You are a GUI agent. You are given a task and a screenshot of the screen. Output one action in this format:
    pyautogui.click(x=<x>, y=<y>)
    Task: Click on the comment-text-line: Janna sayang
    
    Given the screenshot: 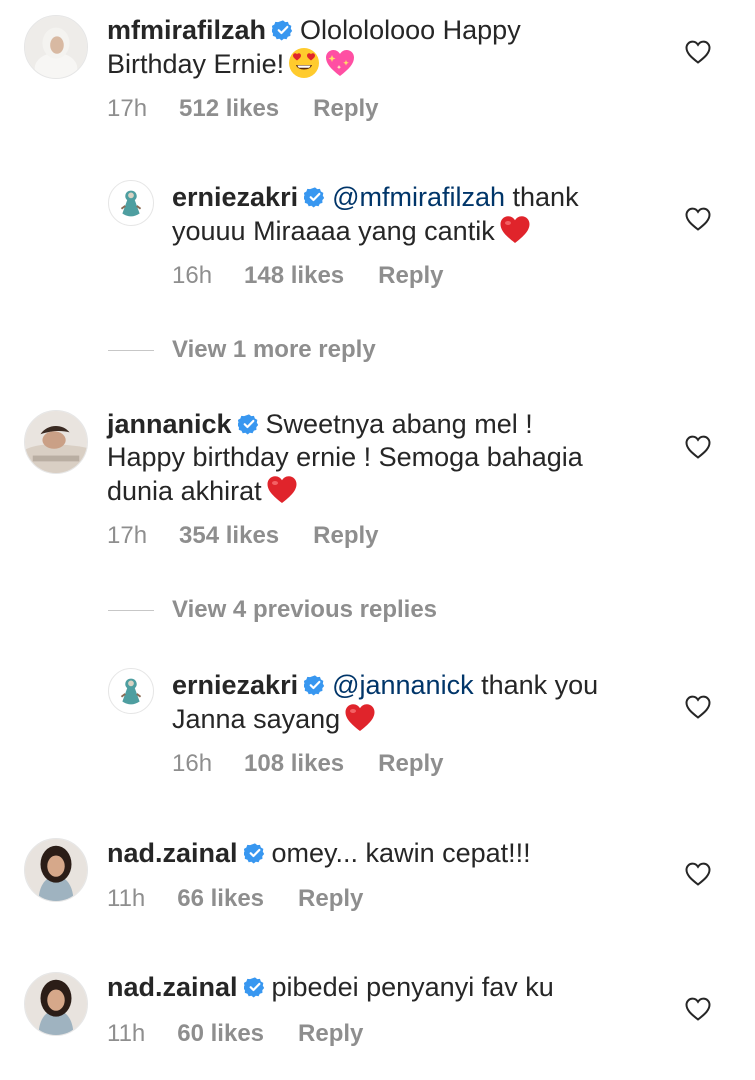 What is the action you would take?
    pyautogui.click(x=256, y=719)
    